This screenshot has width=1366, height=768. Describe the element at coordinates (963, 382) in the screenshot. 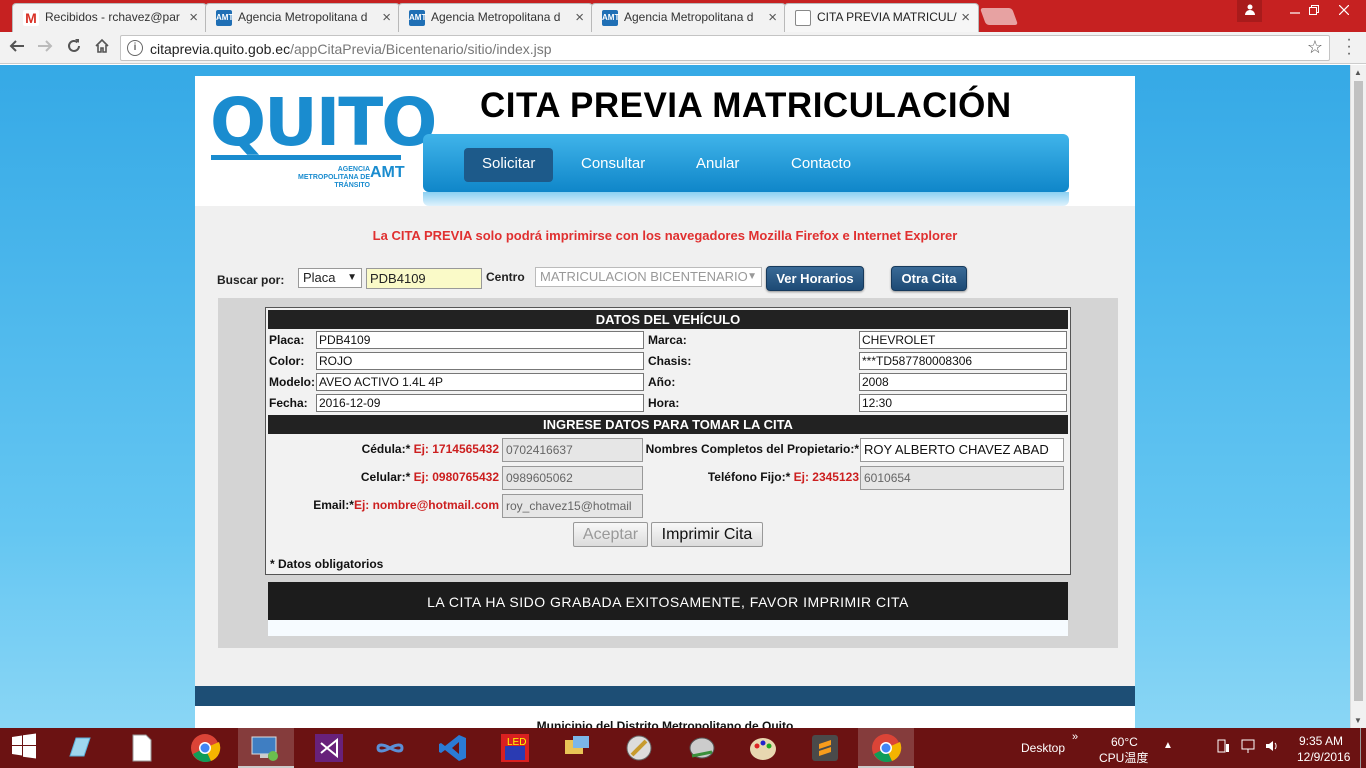

I see `anio-value: 2008` at that location.